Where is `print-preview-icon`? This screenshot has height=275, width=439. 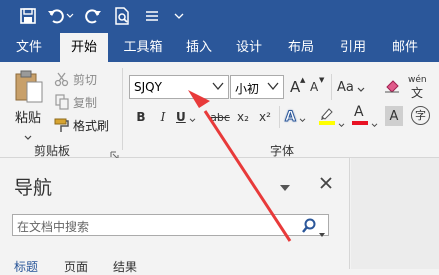 print-preview-icon is located at coordinates (122, 16).